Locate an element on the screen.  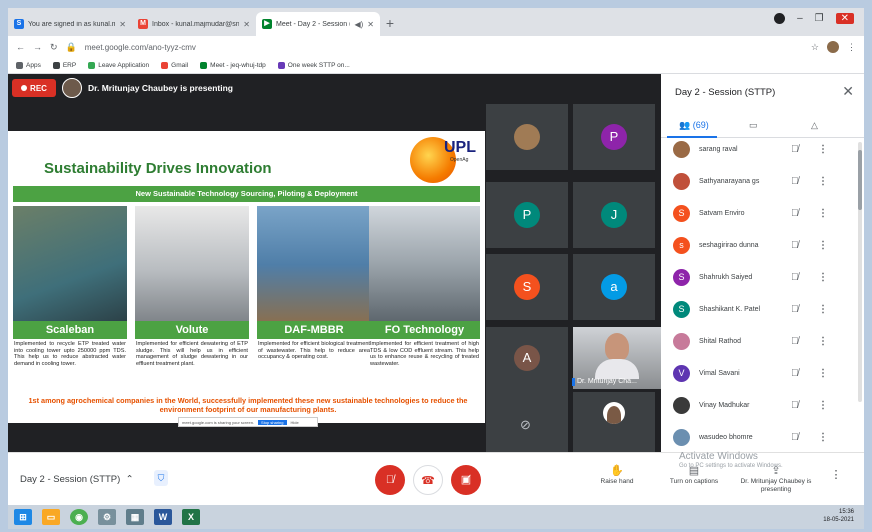
restore-button: ❐ is located at coordinates (819, 18).